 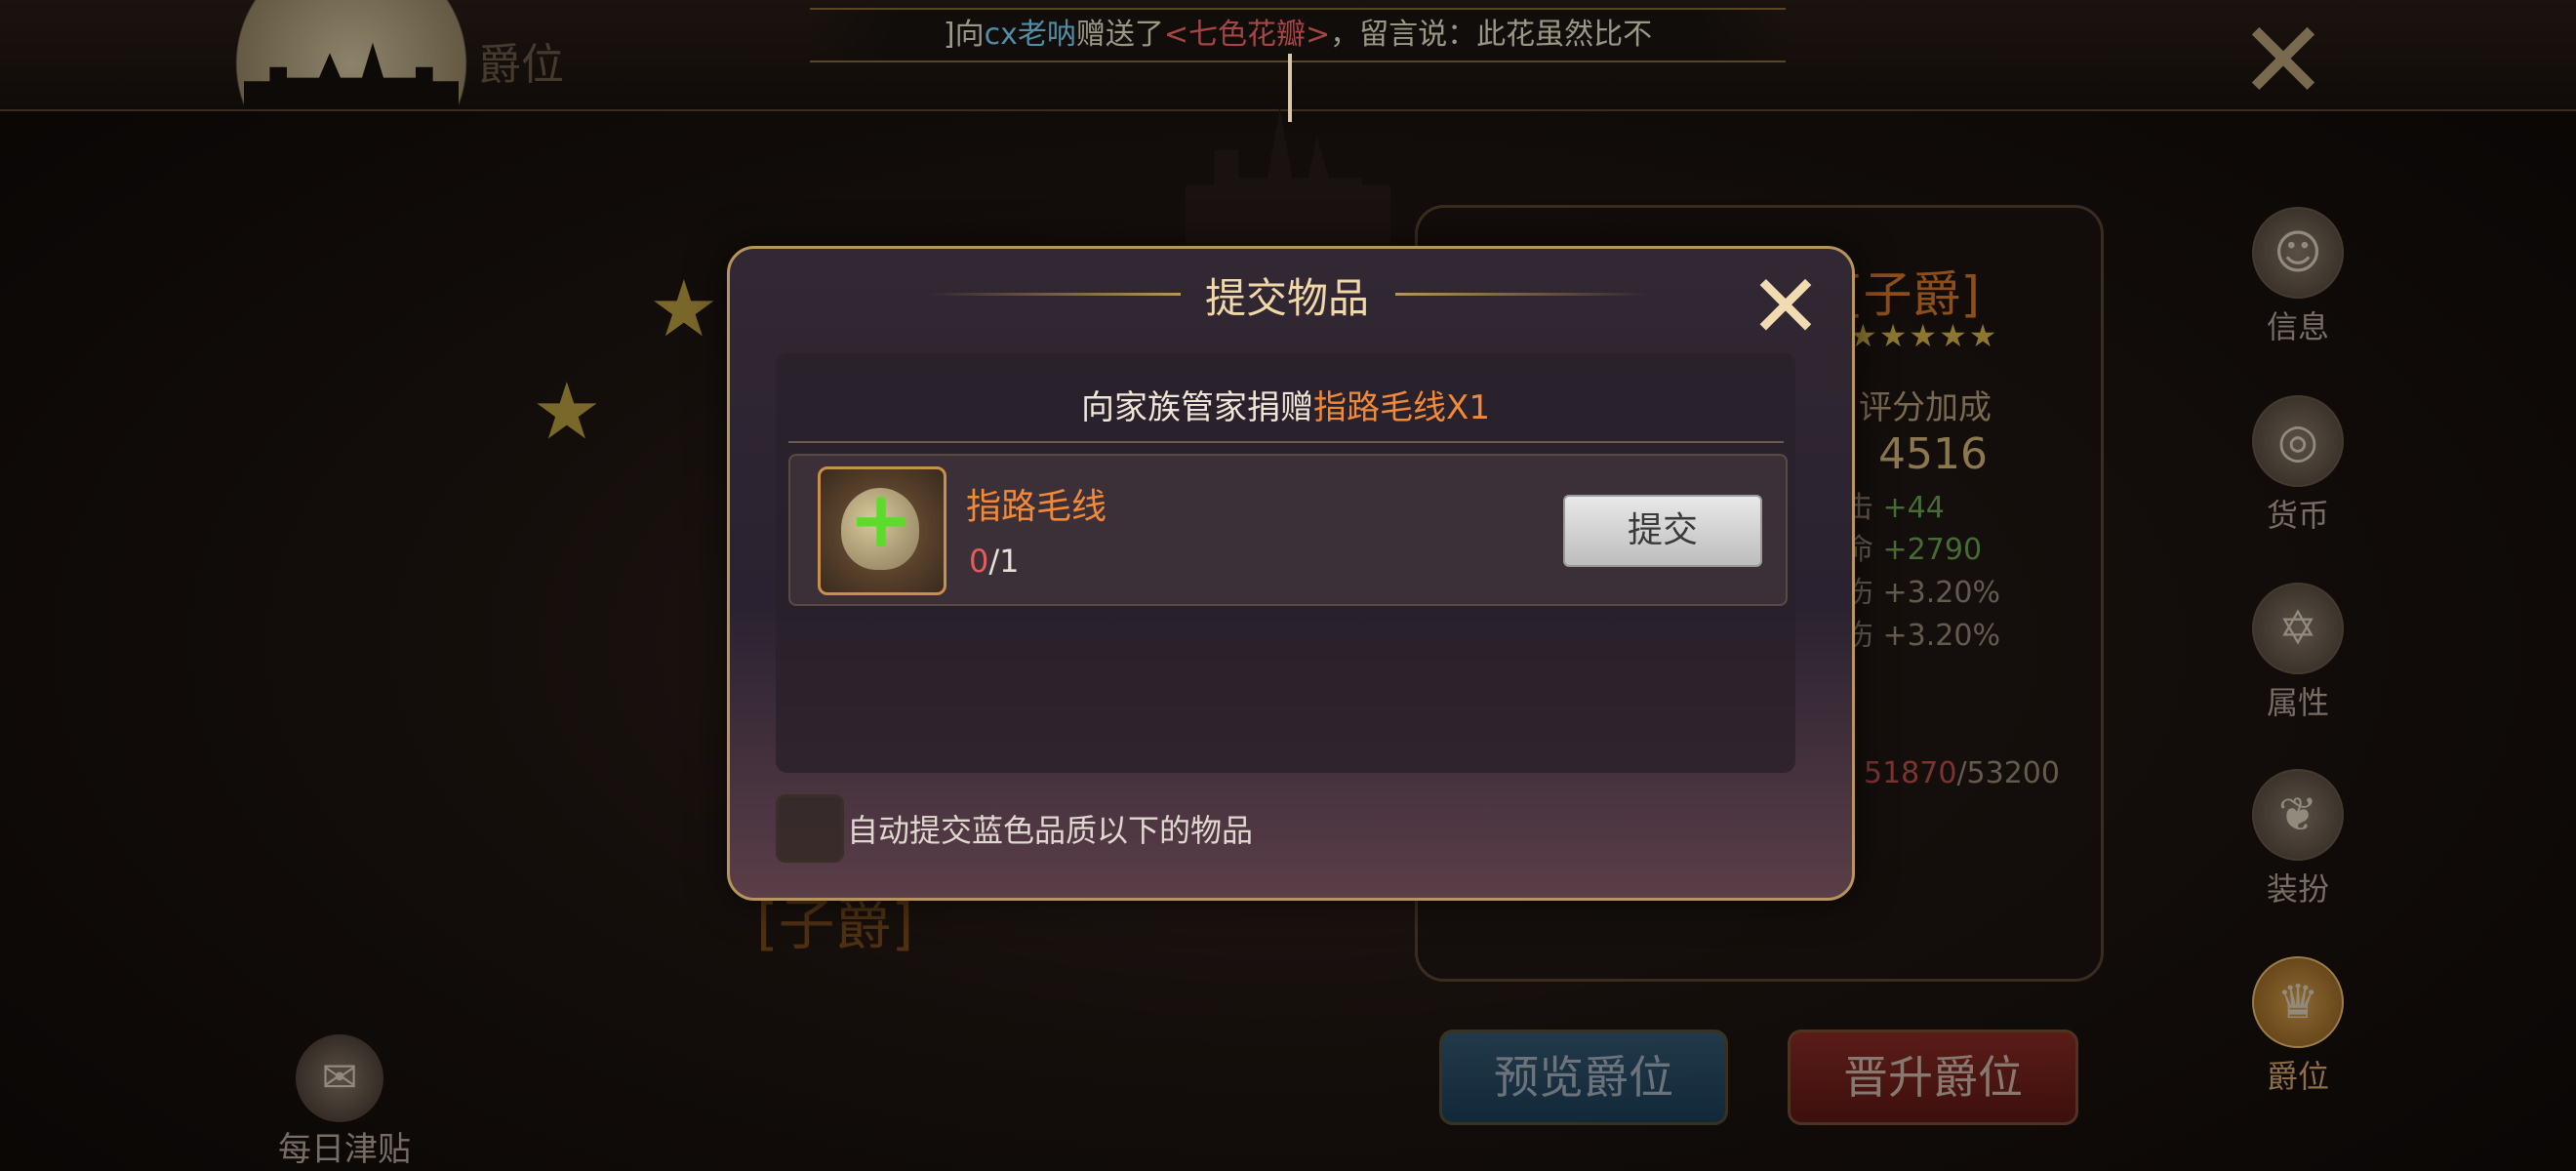 What do you see at coordinates (979, 561) in the screenshot?
I see `item-have: 0` at bounding box center [979, 561].